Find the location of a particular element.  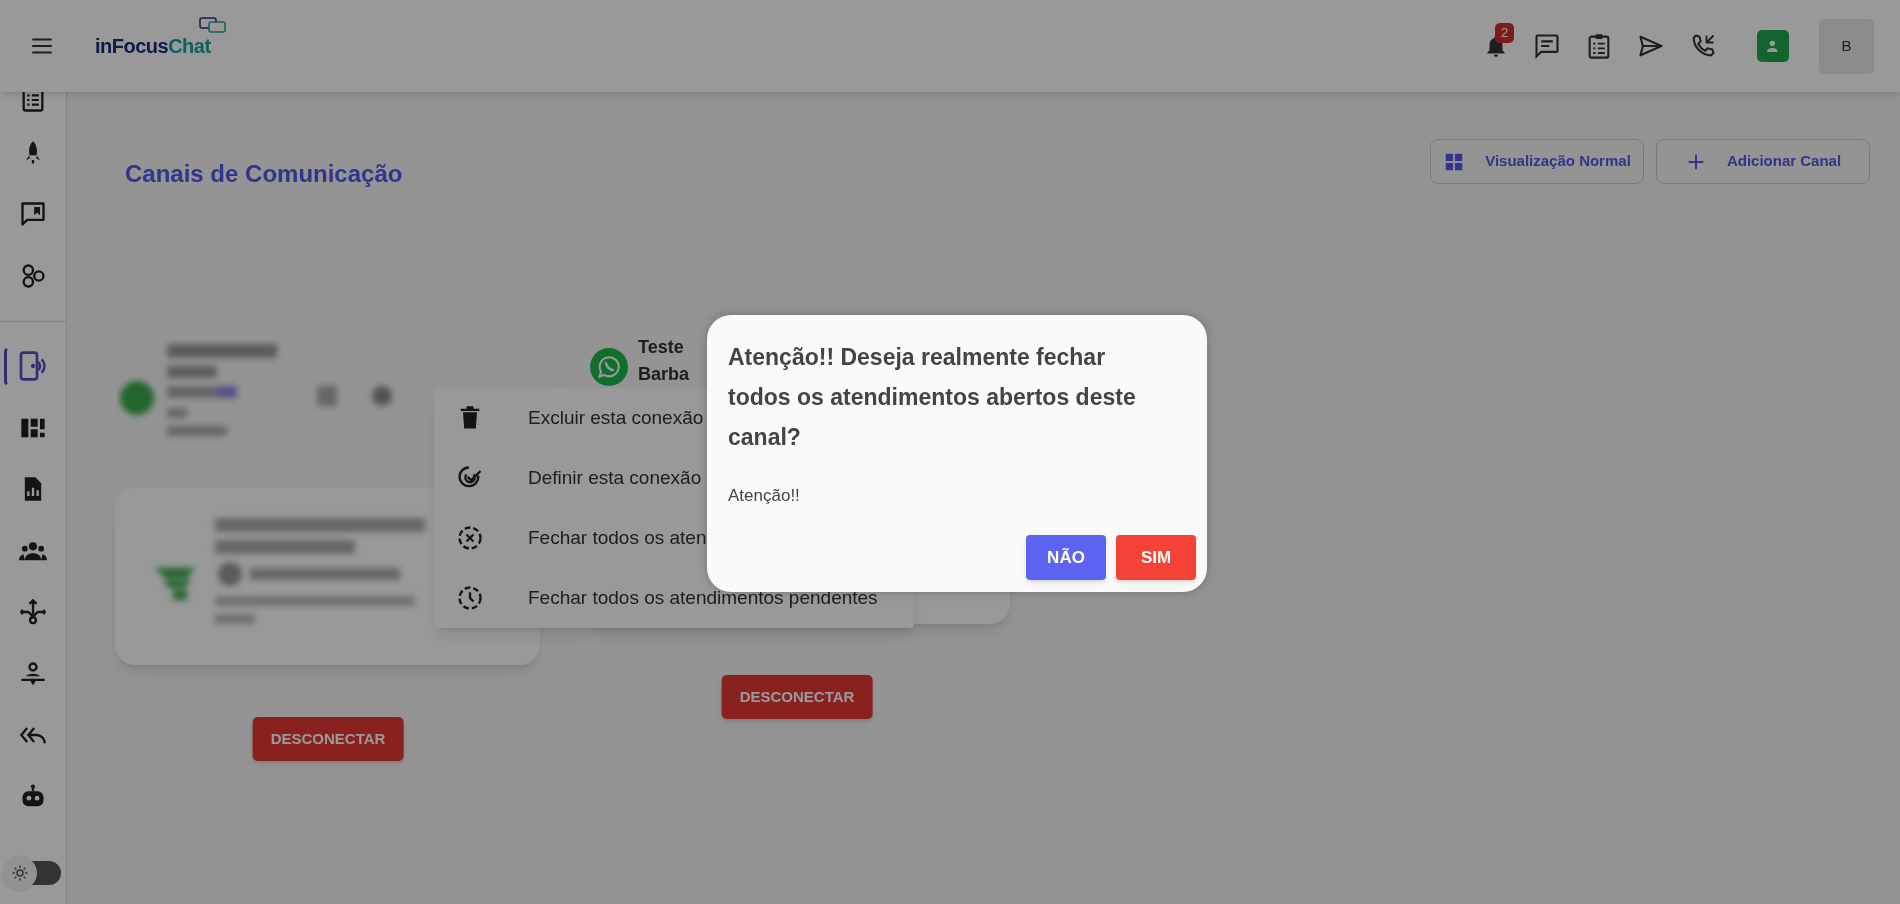

split-arrows-icon is located at coordinates (33, 612).